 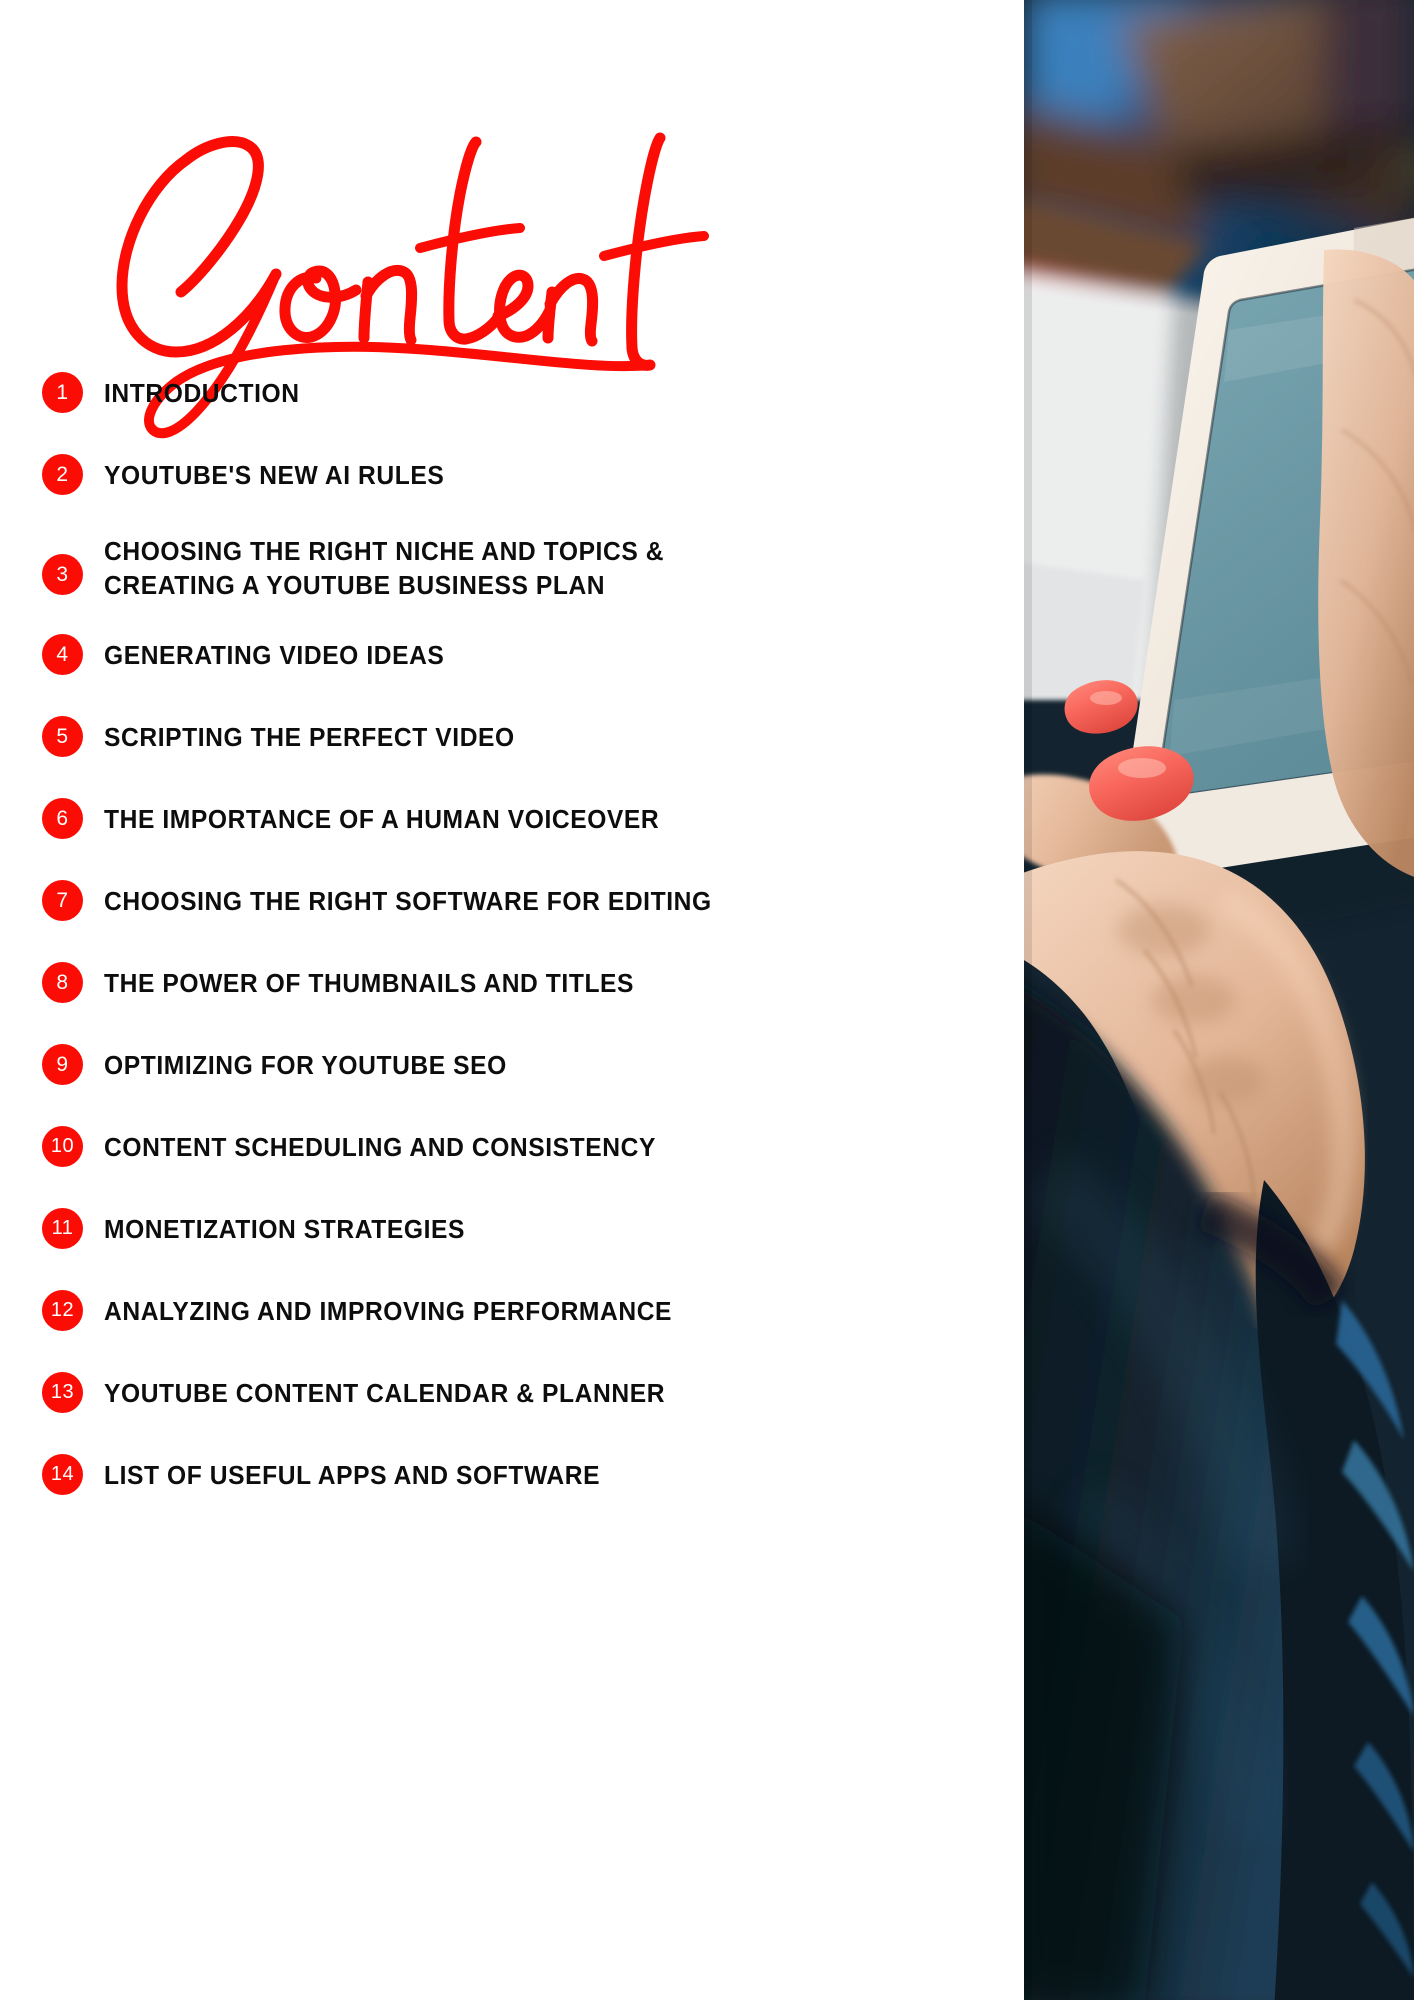 I want to click on toc-item-10: 10 CONTENT SCHEDULING AND CONSISTENCY, so click(x=522, y=1146).